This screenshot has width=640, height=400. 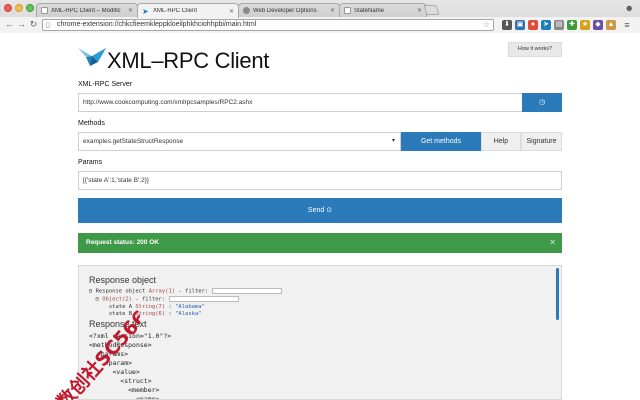 I want to click on response-text-heading: Response text, so click(x=118, y=324).